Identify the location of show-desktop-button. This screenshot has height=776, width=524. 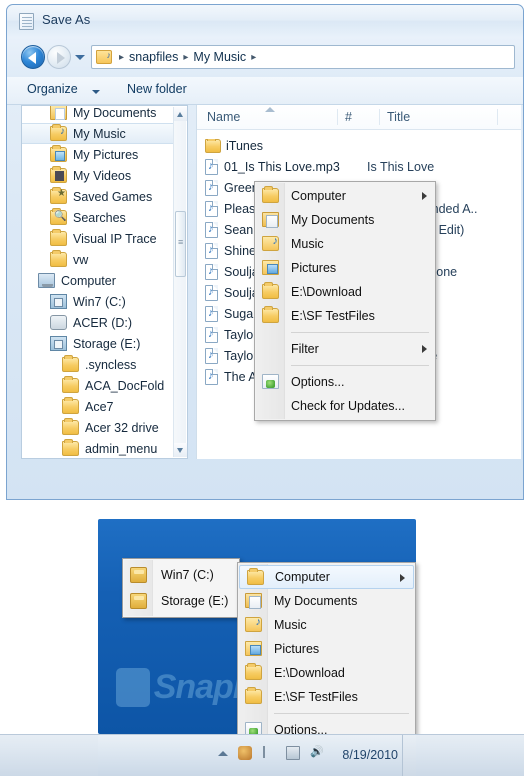
(409, 755).